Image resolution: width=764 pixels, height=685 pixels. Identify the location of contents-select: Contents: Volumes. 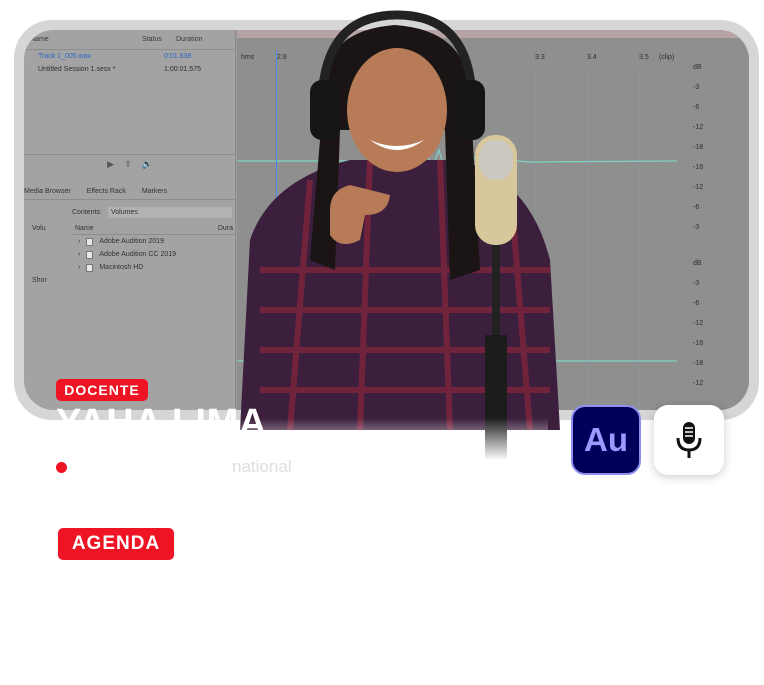
(152, 212).